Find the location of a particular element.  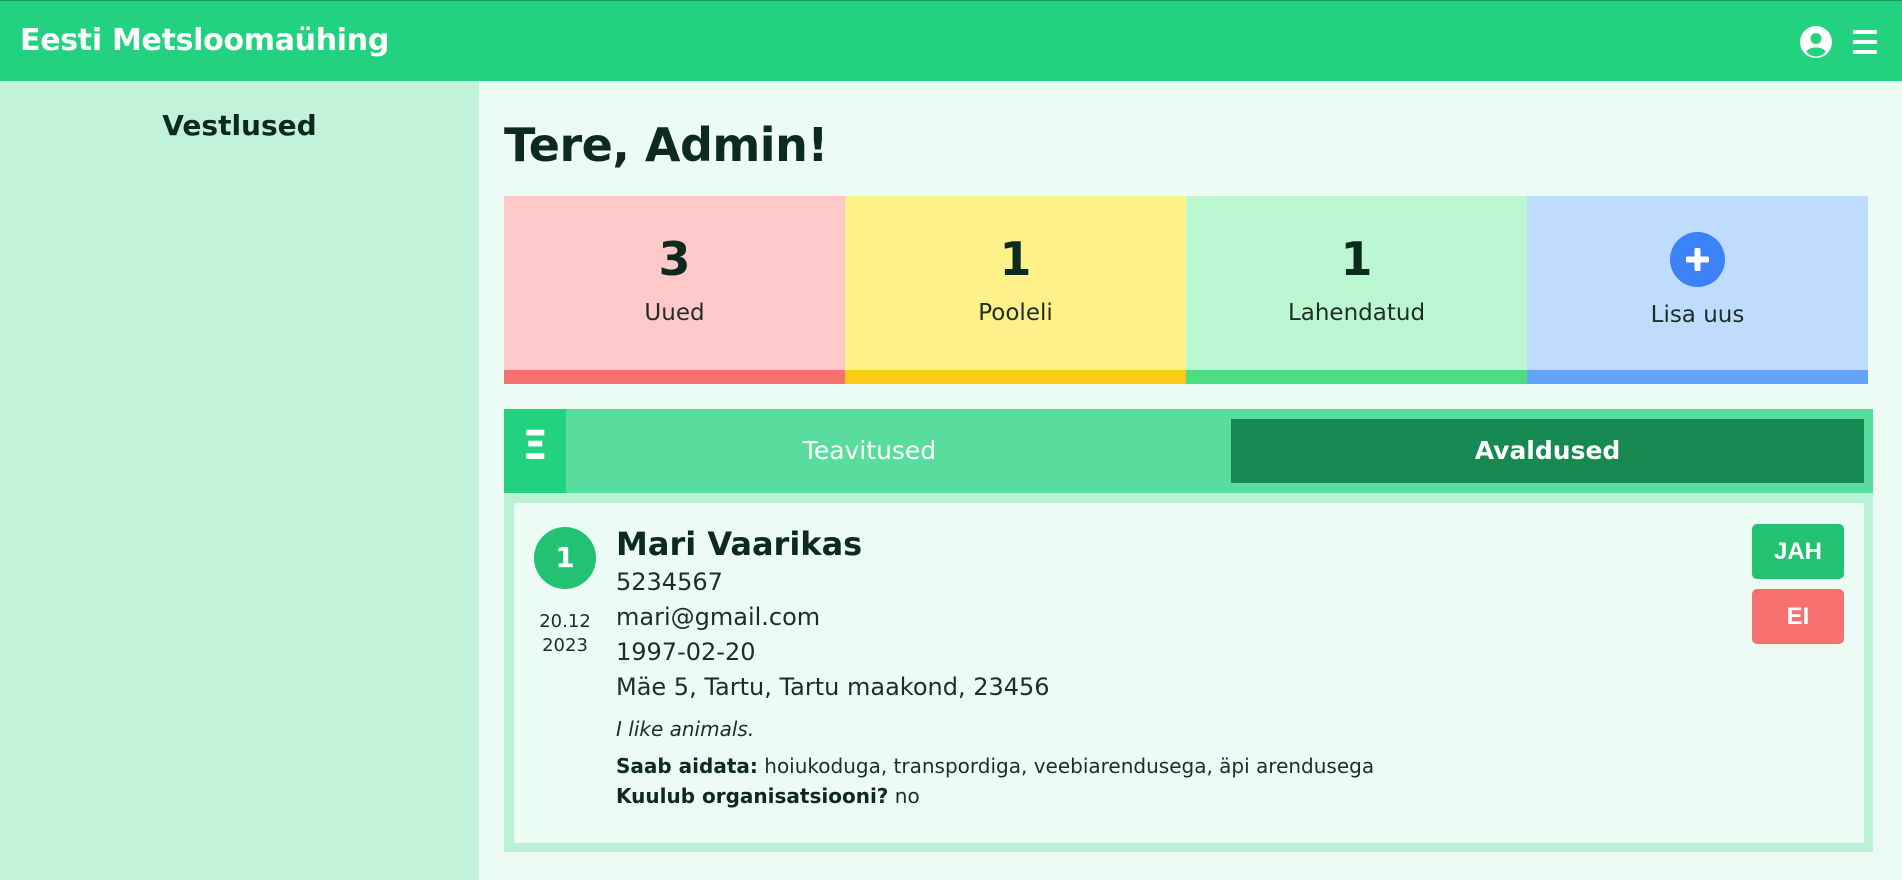

page-title: Tere, Admin! is located at coordinates (666, 145).